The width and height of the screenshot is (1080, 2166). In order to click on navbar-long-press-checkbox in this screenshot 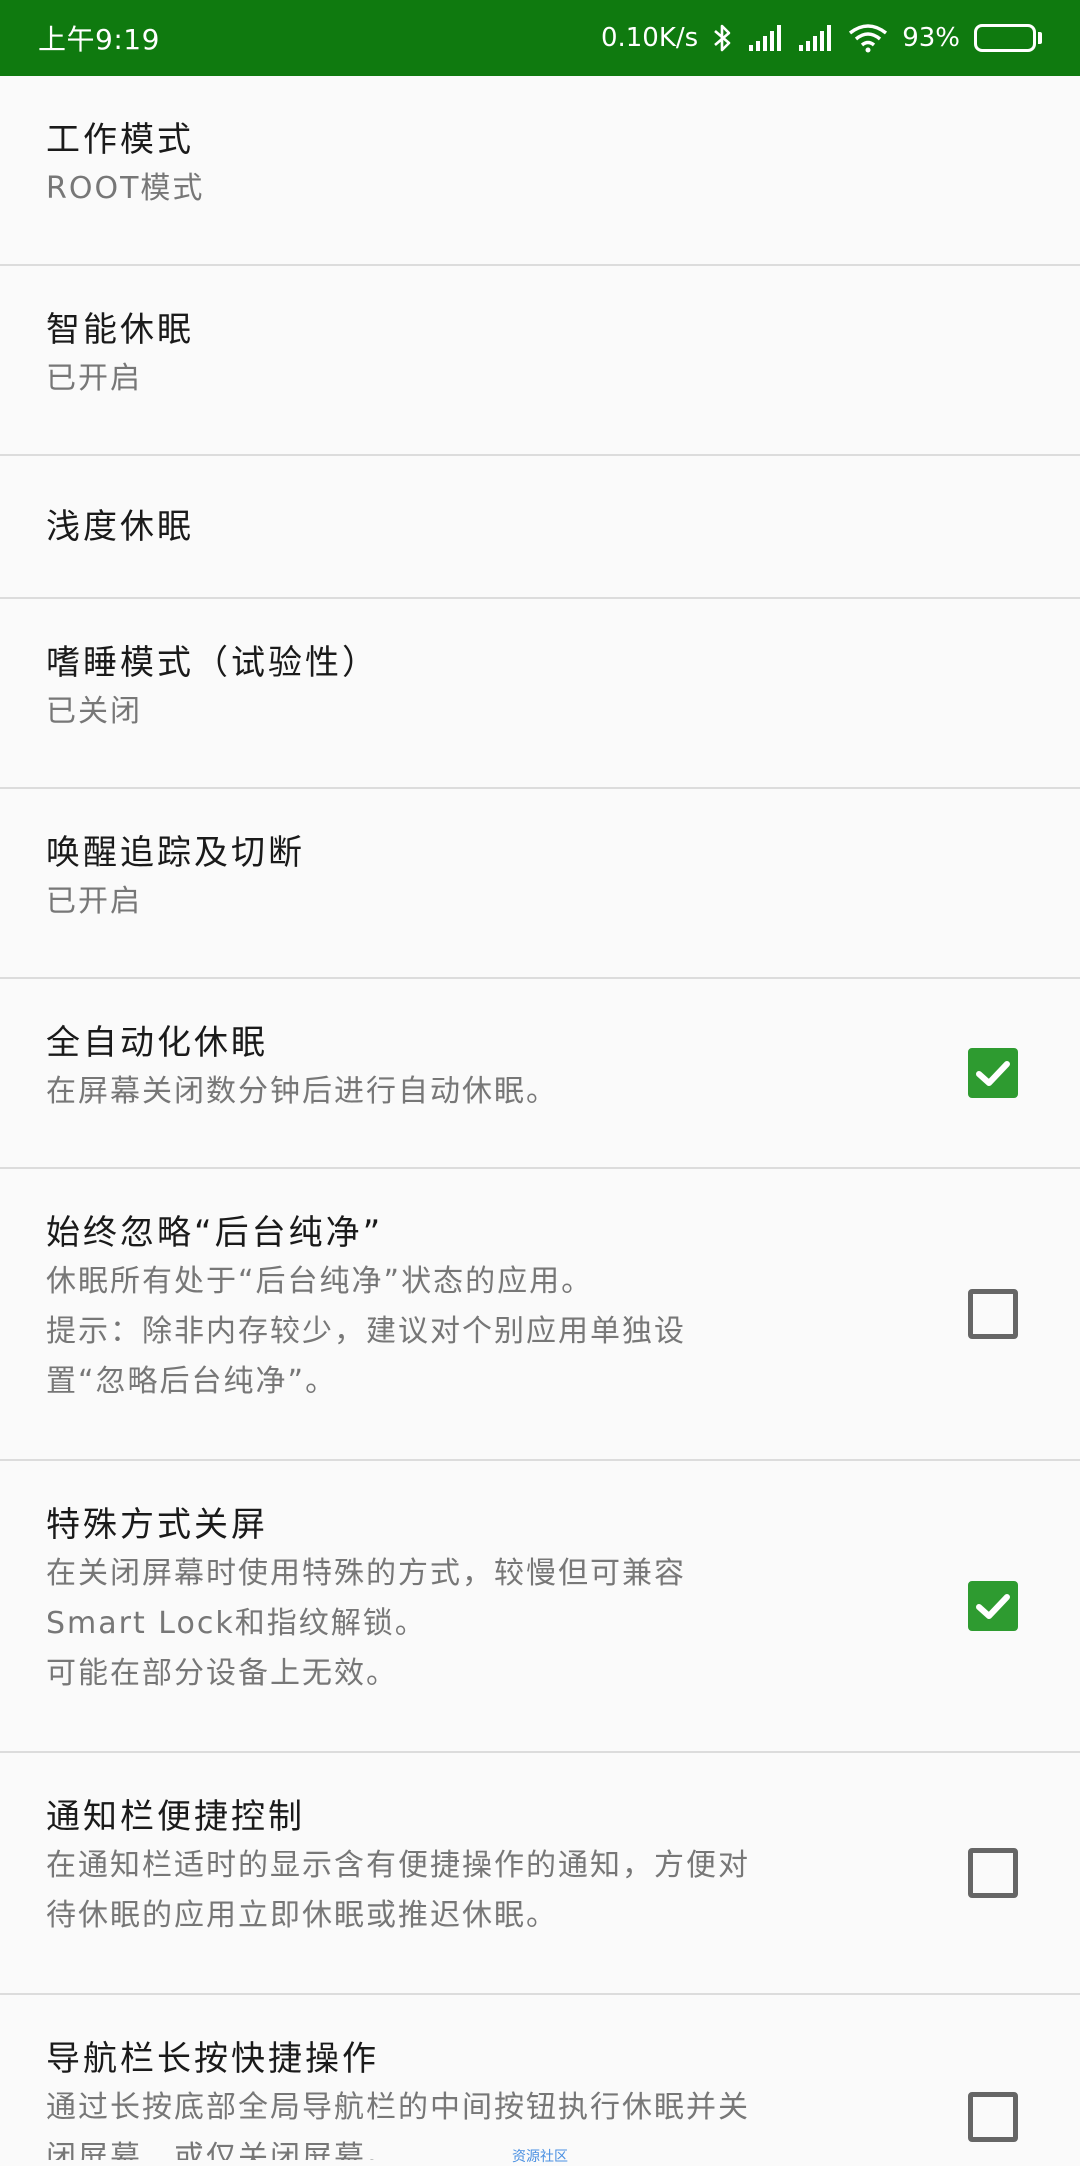, I will do `click(993, 2117)`.